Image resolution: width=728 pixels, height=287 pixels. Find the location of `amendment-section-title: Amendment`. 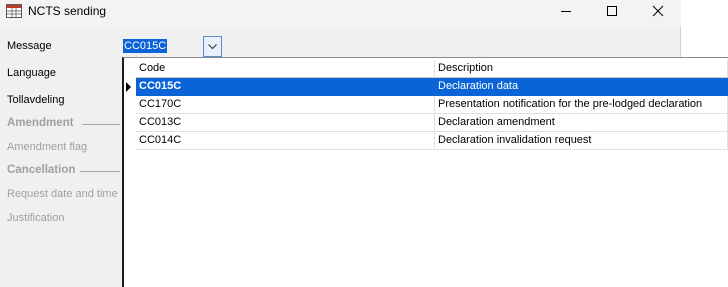

amendment-section-title: Amendment is located at coordinates (40, 123).